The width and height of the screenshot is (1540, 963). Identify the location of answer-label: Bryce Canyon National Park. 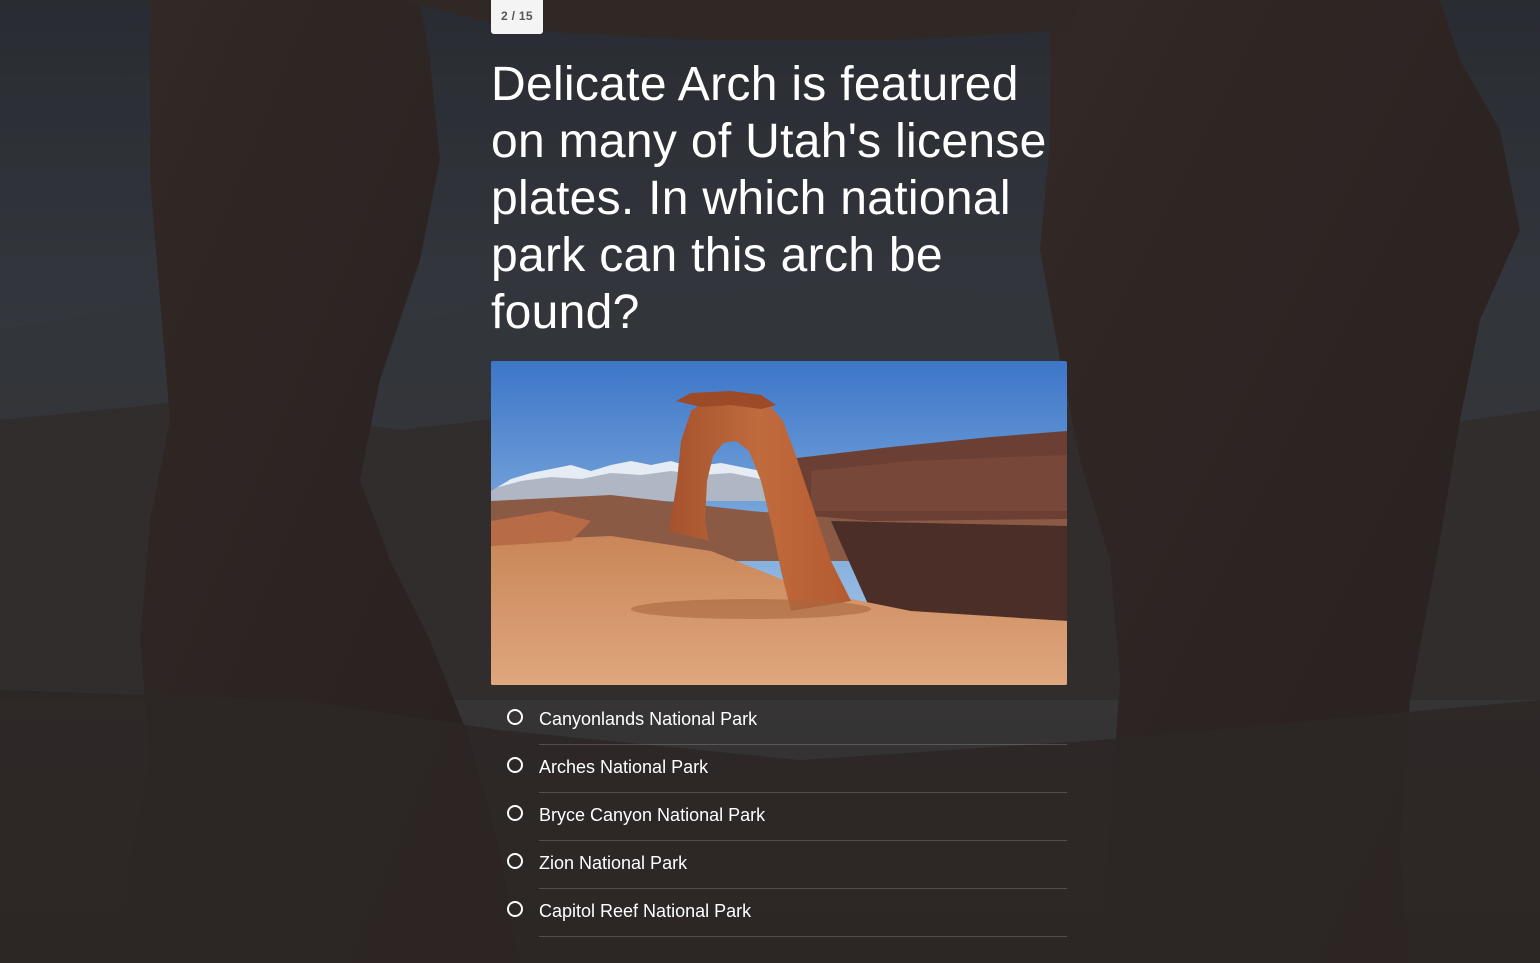
(652, 815).